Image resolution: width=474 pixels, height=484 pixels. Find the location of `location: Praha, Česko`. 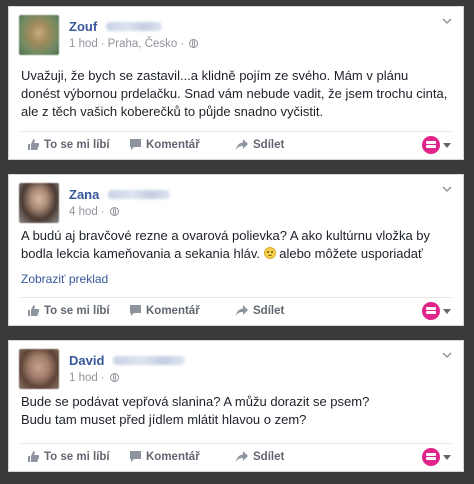

location: Praha, Česko is located at coordinates (143, 44).